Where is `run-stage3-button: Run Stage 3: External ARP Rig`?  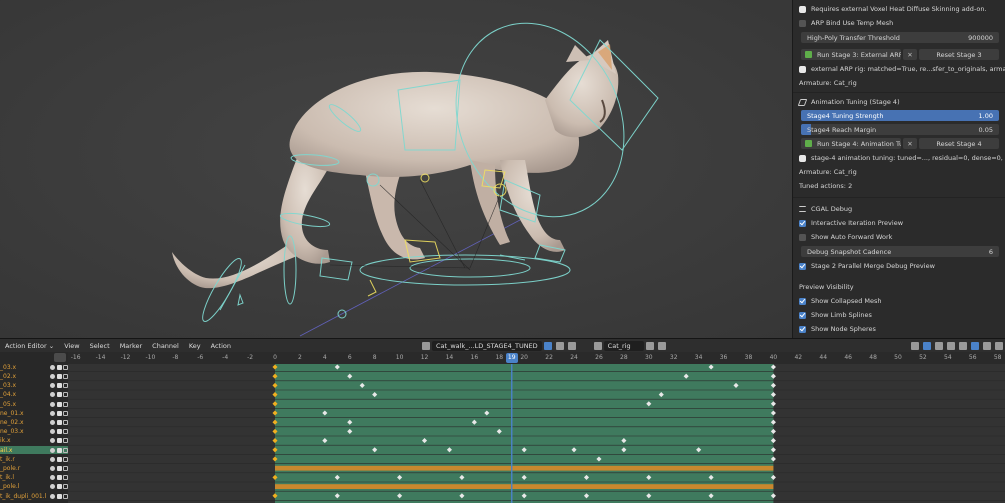
run-stage3-button: Run Stage 3: External ARP Rig is located at coordinates (851, 54).